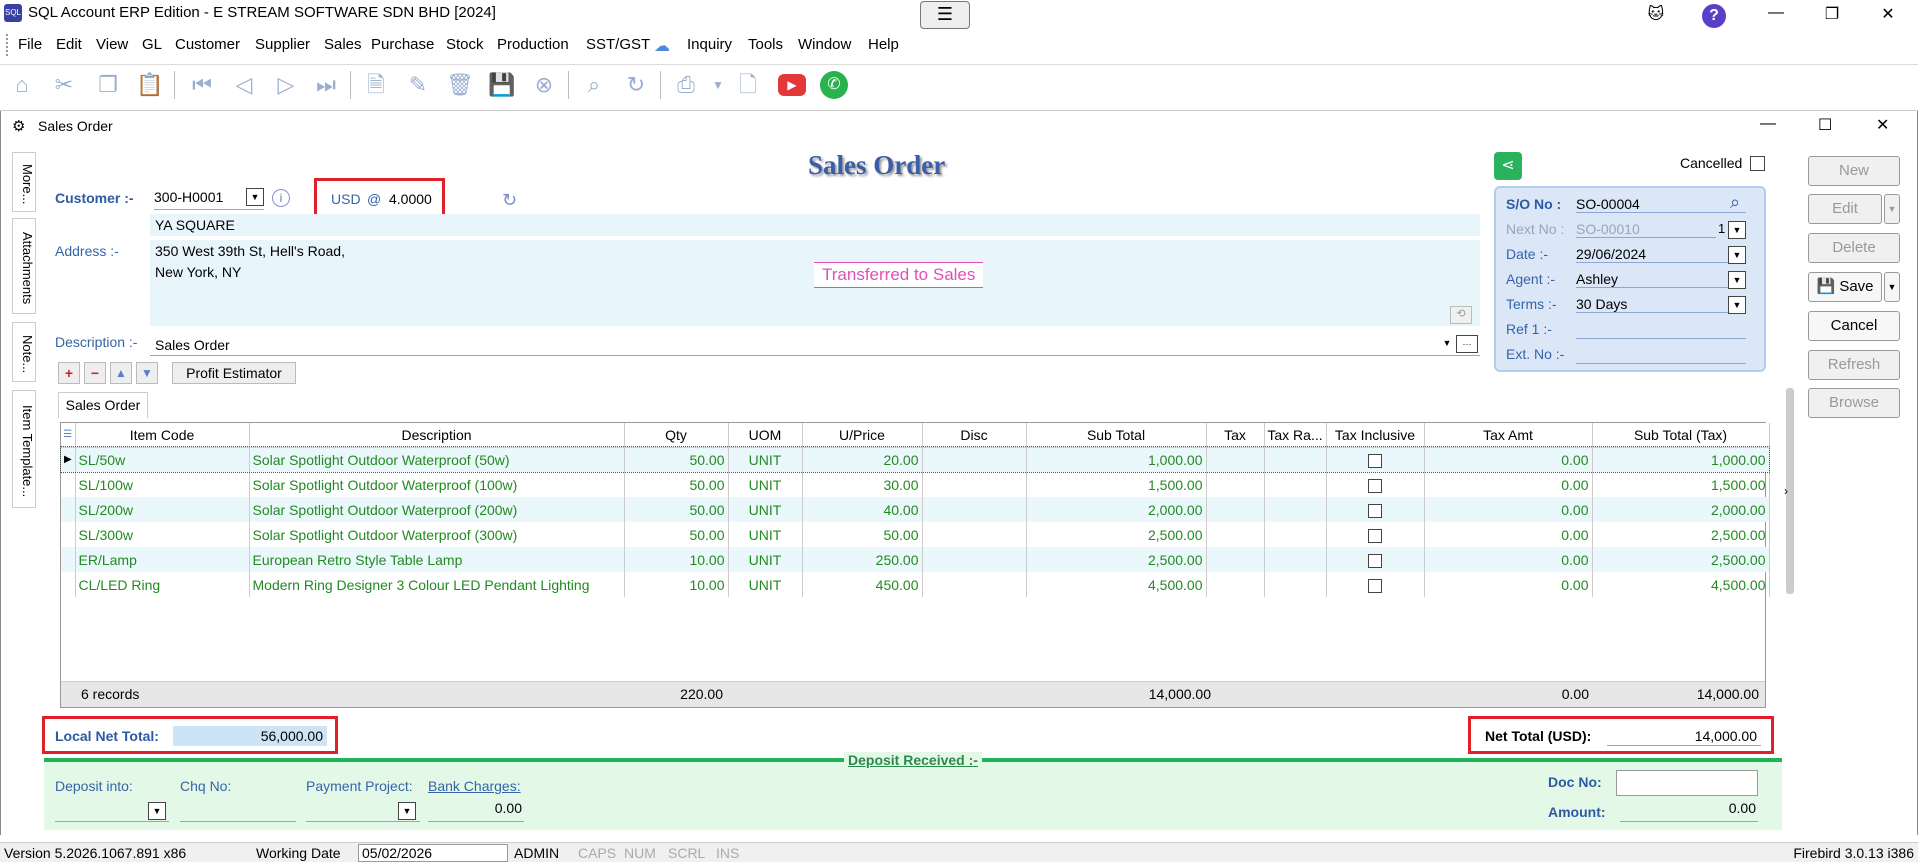  What do you see at coordinates (1661, 355) in the screenshot?
I see `ext-no-field` at bounding box center [1661, 355].